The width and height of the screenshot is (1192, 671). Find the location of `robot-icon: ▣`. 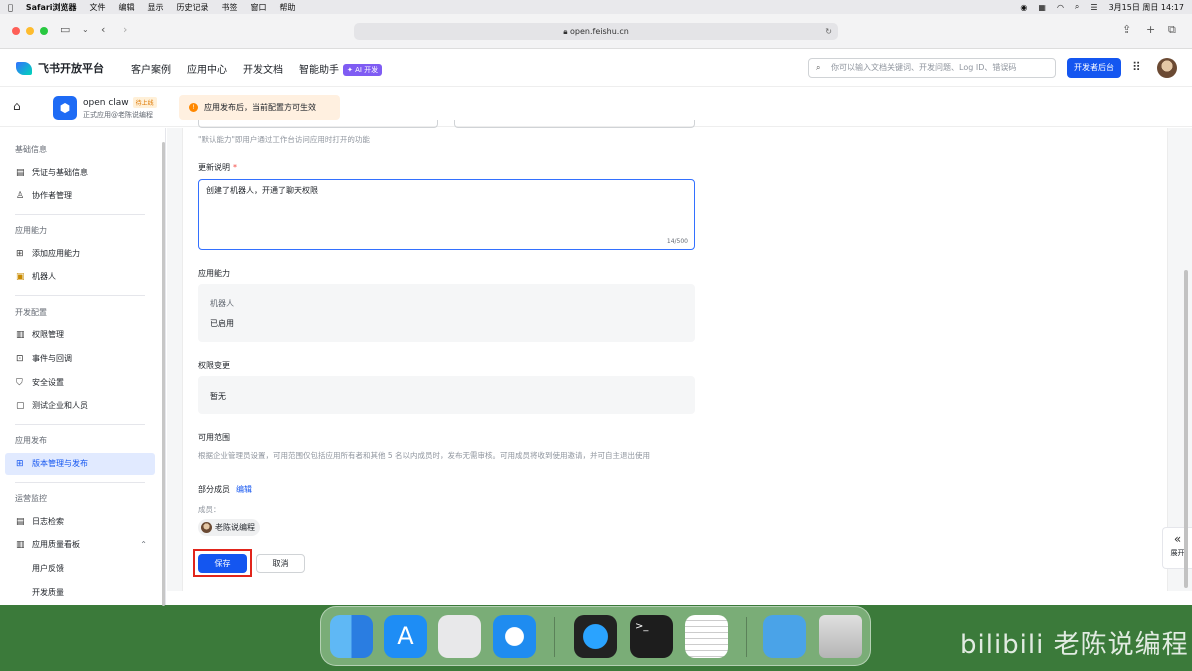

robot-icon: ▣ is located at coordinates (20, 277).